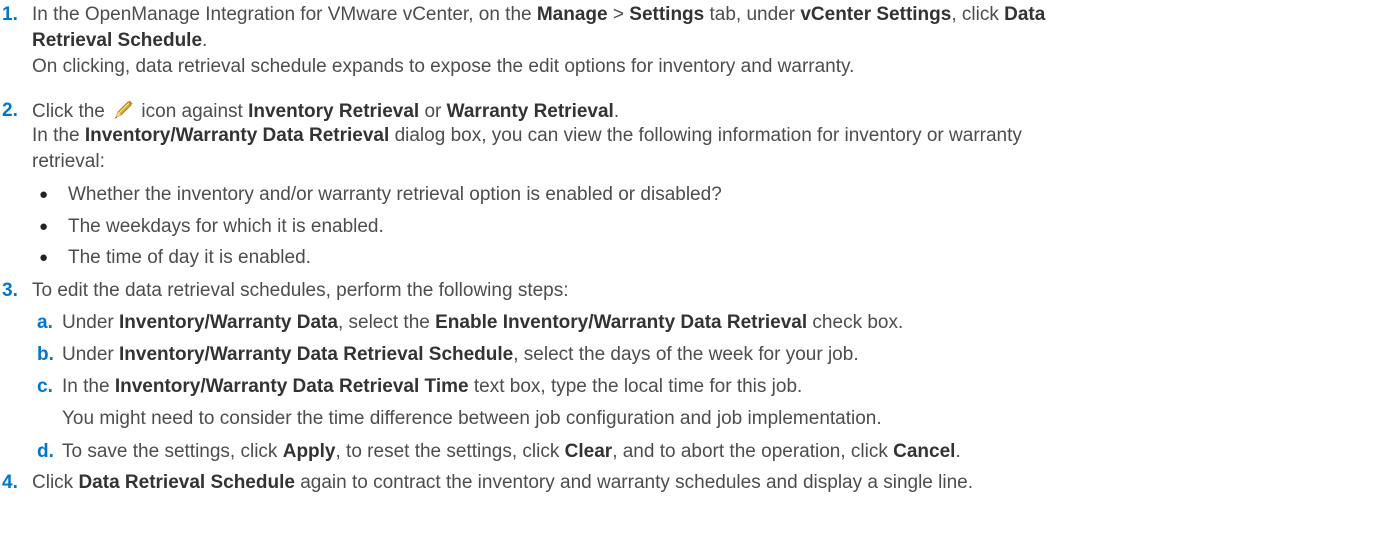  What do you see at coordinates (10, 290) in the screenshot?
I see `step-3-number: 3.` at bounding box center [10, 290].